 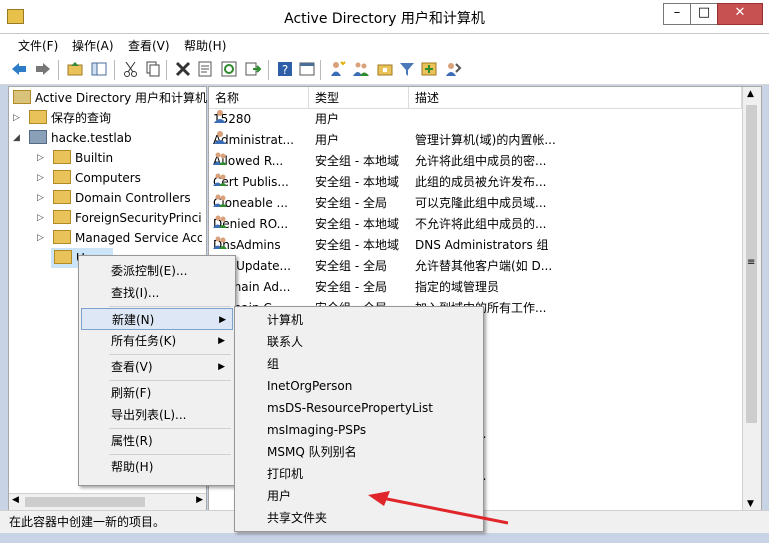 I want to click on new-ou-icon, so click(x=385, y=69).